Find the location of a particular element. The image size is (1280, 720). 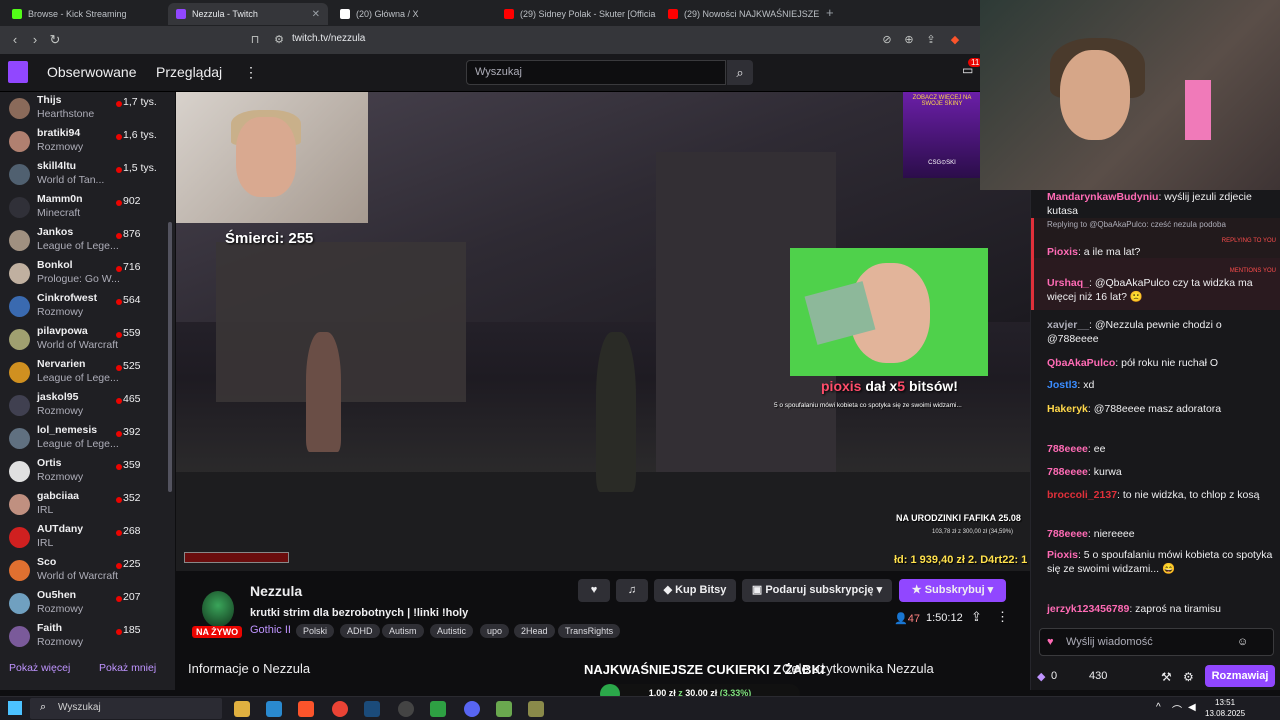

sidebar-channel: Sco World of Warcraft 225 is located at coordinates (85, 570).